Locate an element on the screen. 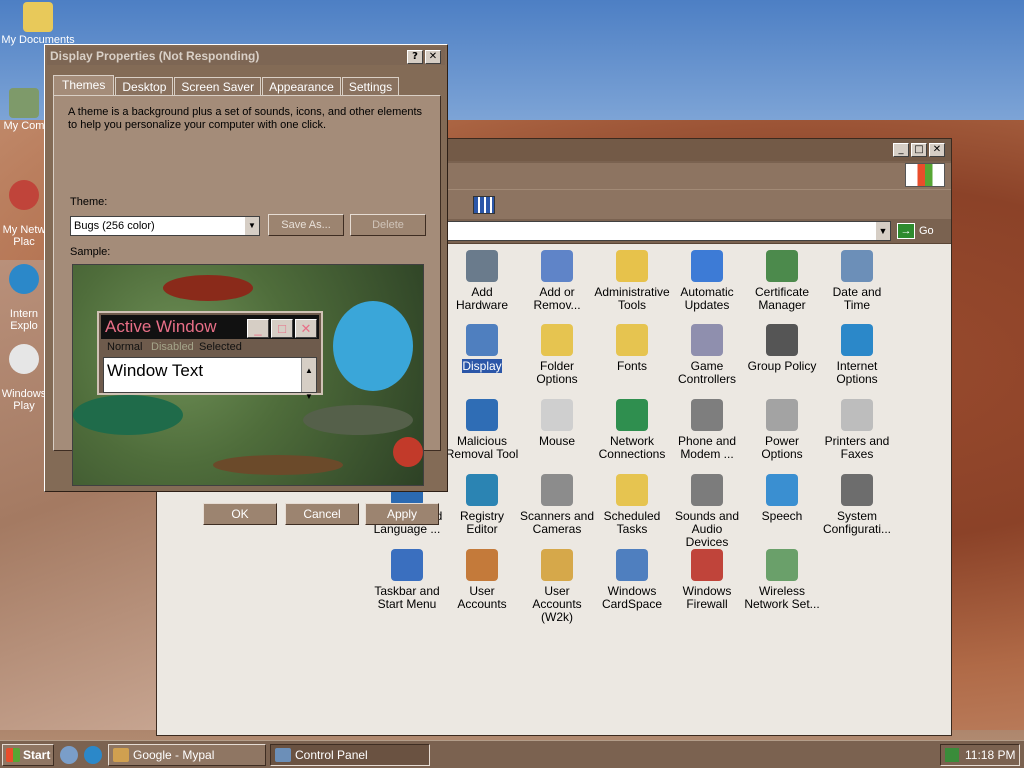  printer-icon is located at coordinates (857, 415).